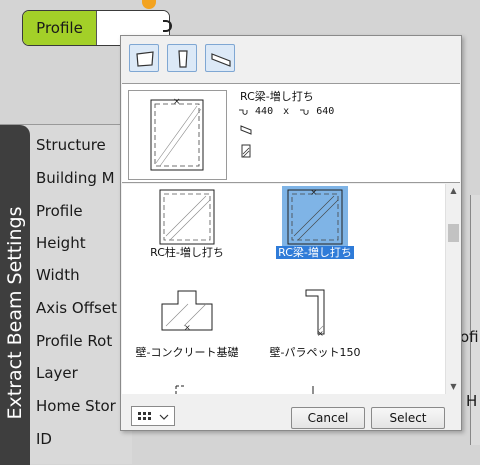 The width and height of the screenshot is (480, 465). I want to click on dimension-separator: x, so click(286, 111).